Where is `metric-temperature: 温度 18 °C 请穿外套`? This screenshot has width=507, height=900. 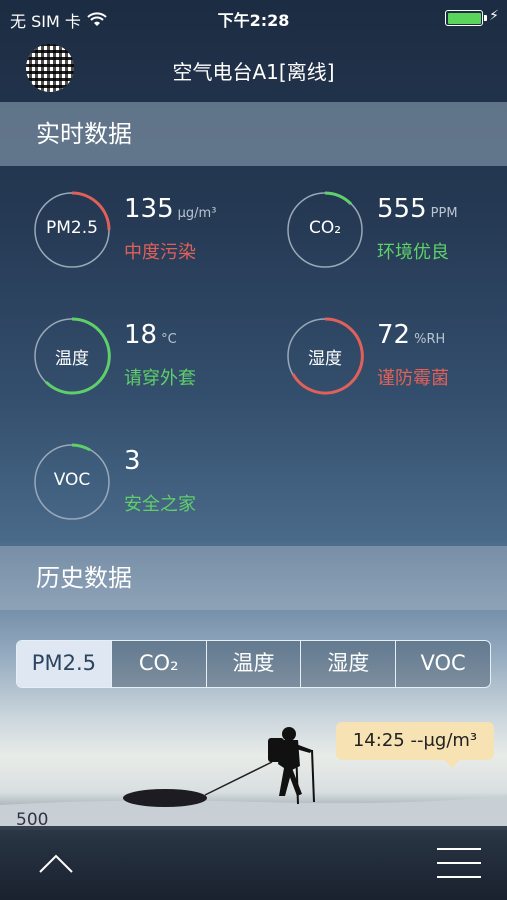 metric-temperature: 温度 18 °C 请穿外套 is located at coordinates (152, 358).